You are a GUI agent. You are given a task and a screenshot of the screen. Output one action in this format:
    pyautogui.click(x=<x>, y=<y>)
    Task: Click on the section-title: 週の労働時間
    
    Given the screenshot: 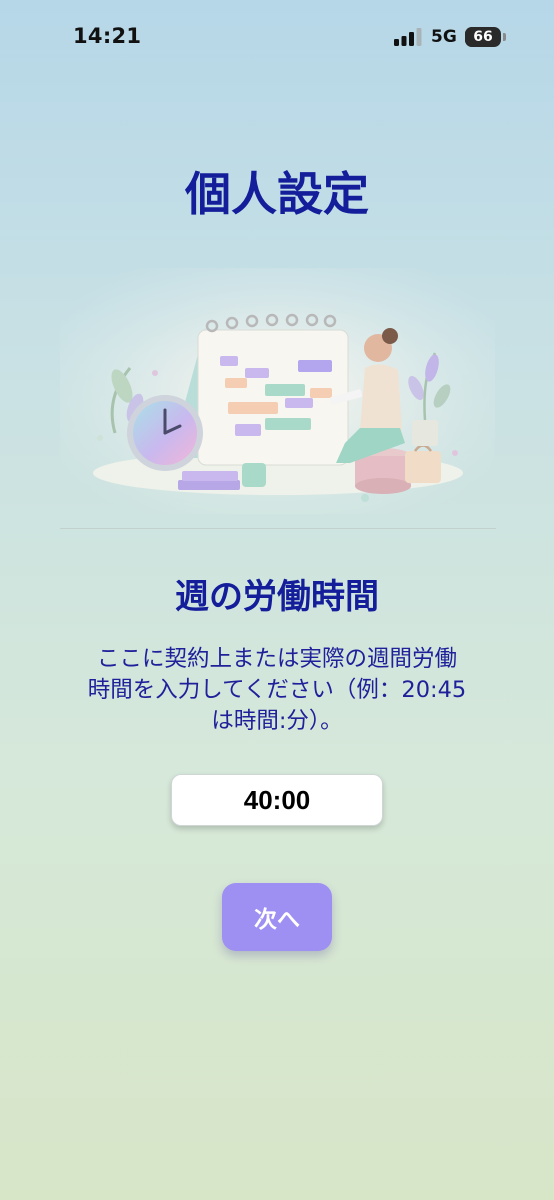 What is the action you would take?
    pyautogui.click(x=277, y=597)
    